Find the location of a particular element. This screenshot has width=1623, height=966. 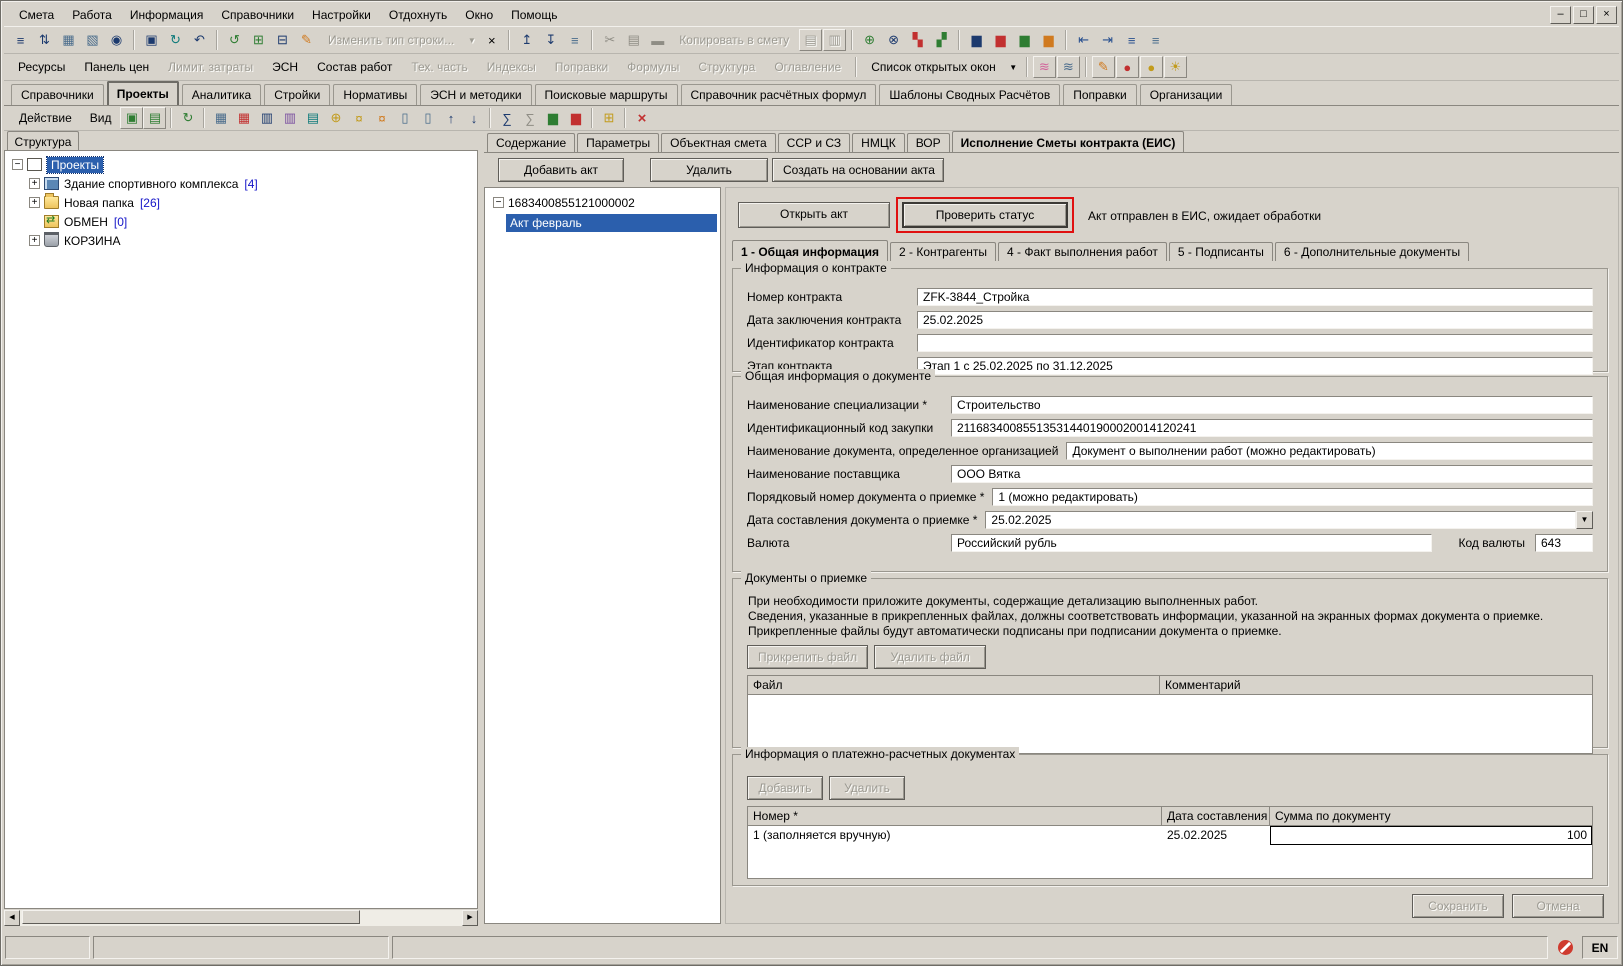

tab-soderzhanie: Содержание is located at coordinates (531, 142).